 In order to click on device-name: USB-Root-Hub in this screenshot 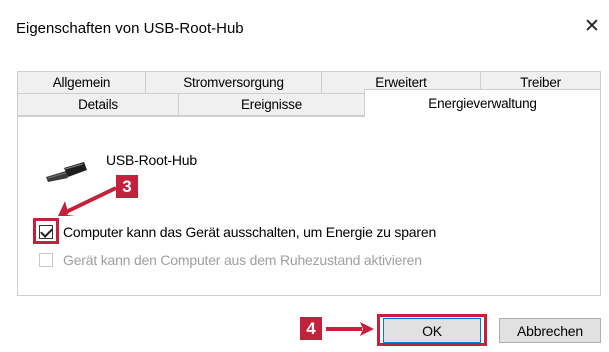, I will do `click(151, 160)`.